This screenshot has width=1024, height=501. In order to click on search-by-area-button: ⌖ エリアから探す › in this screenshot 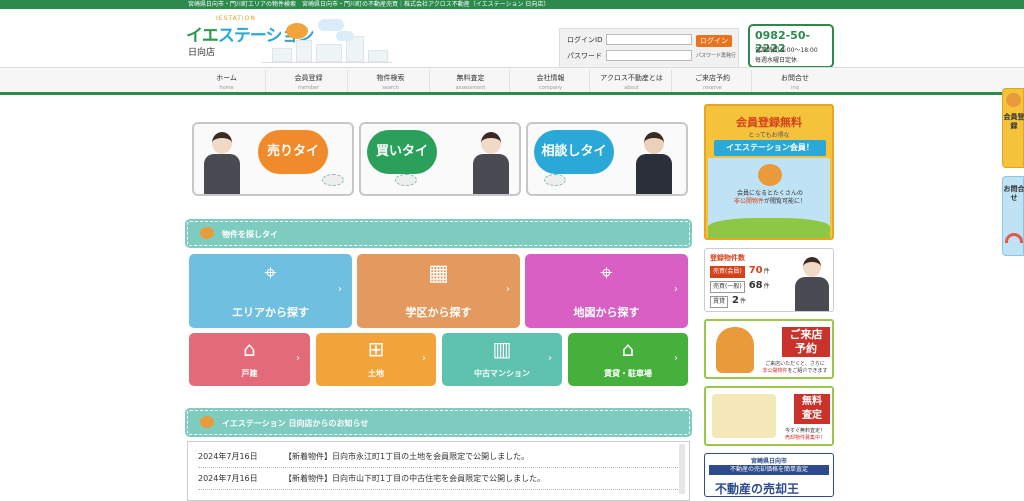, I will do `click(270, 291)`.